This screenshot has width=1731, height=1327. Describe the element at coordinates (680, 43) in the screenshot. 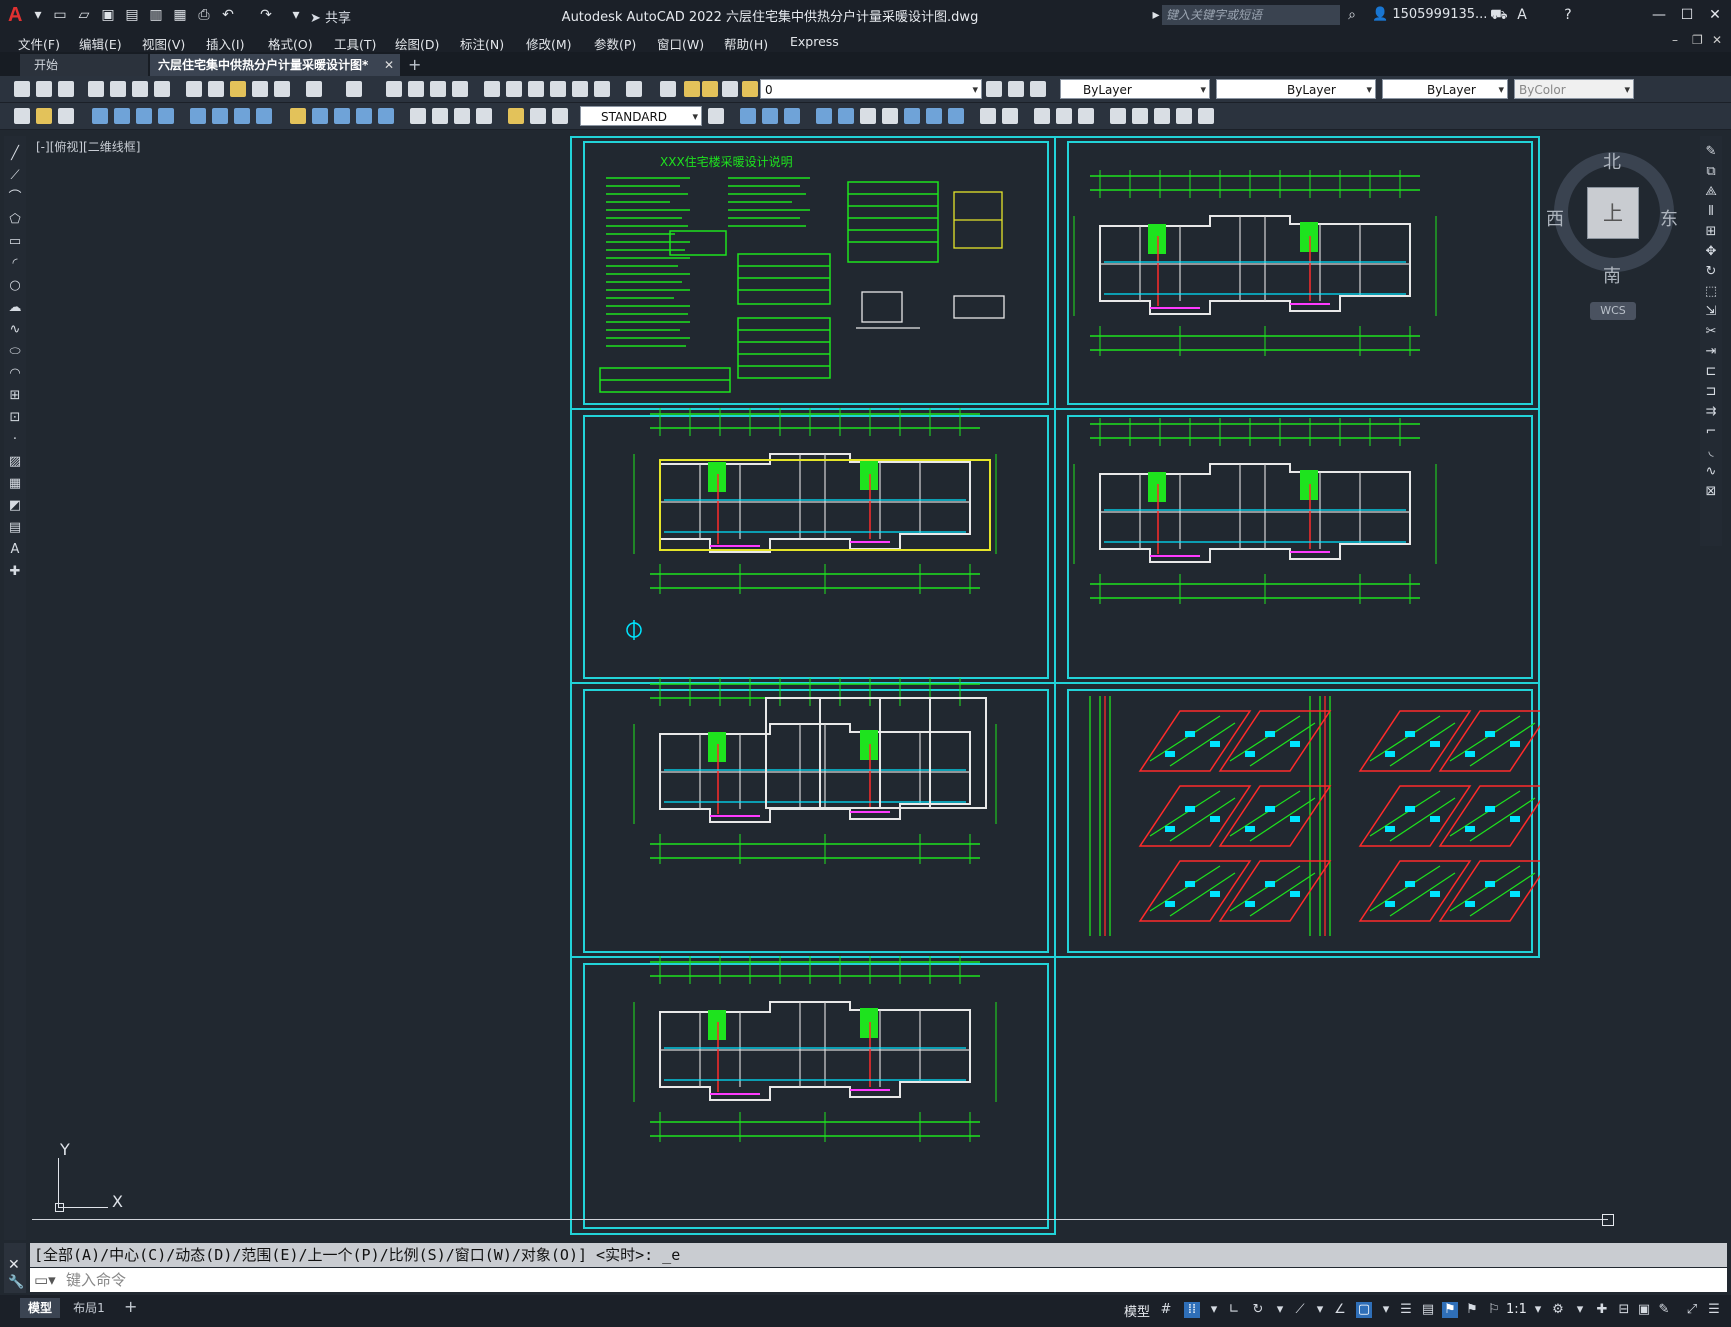

I see `menu-window: 窗口(W)` at that location.